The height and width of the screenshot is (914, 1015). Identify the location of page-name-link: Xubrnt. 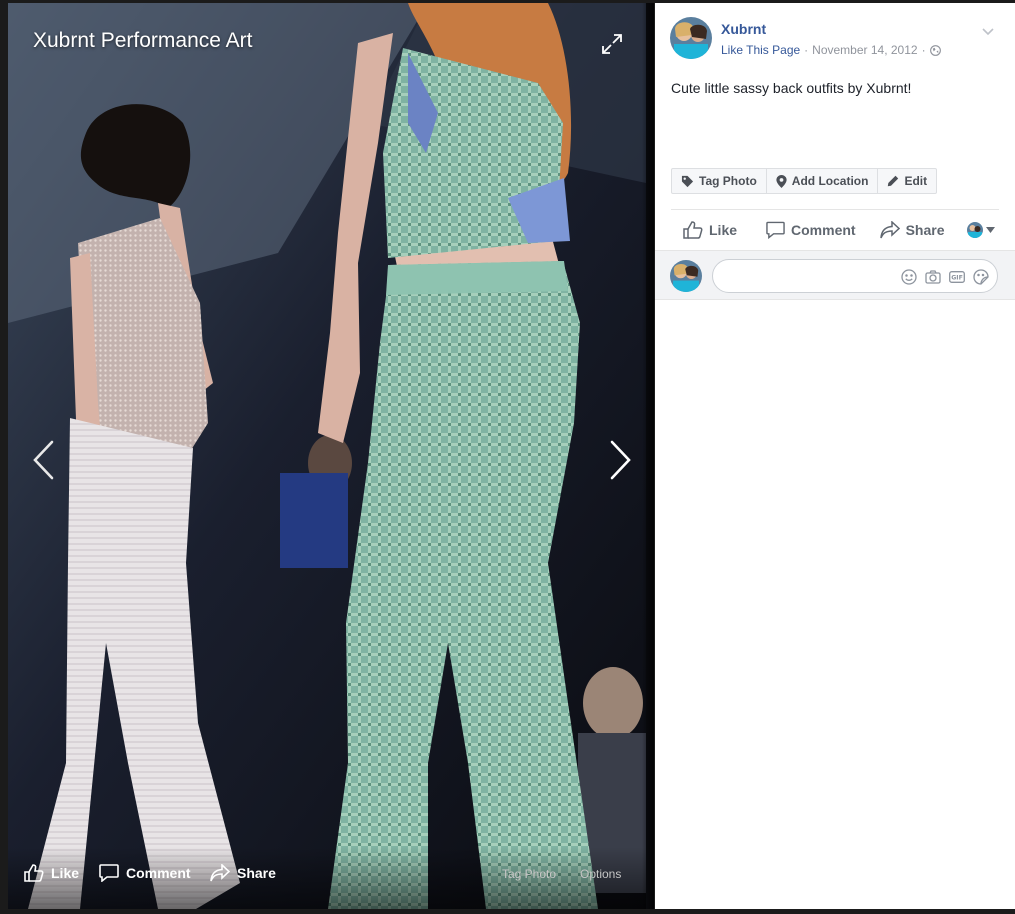
(743, 29).